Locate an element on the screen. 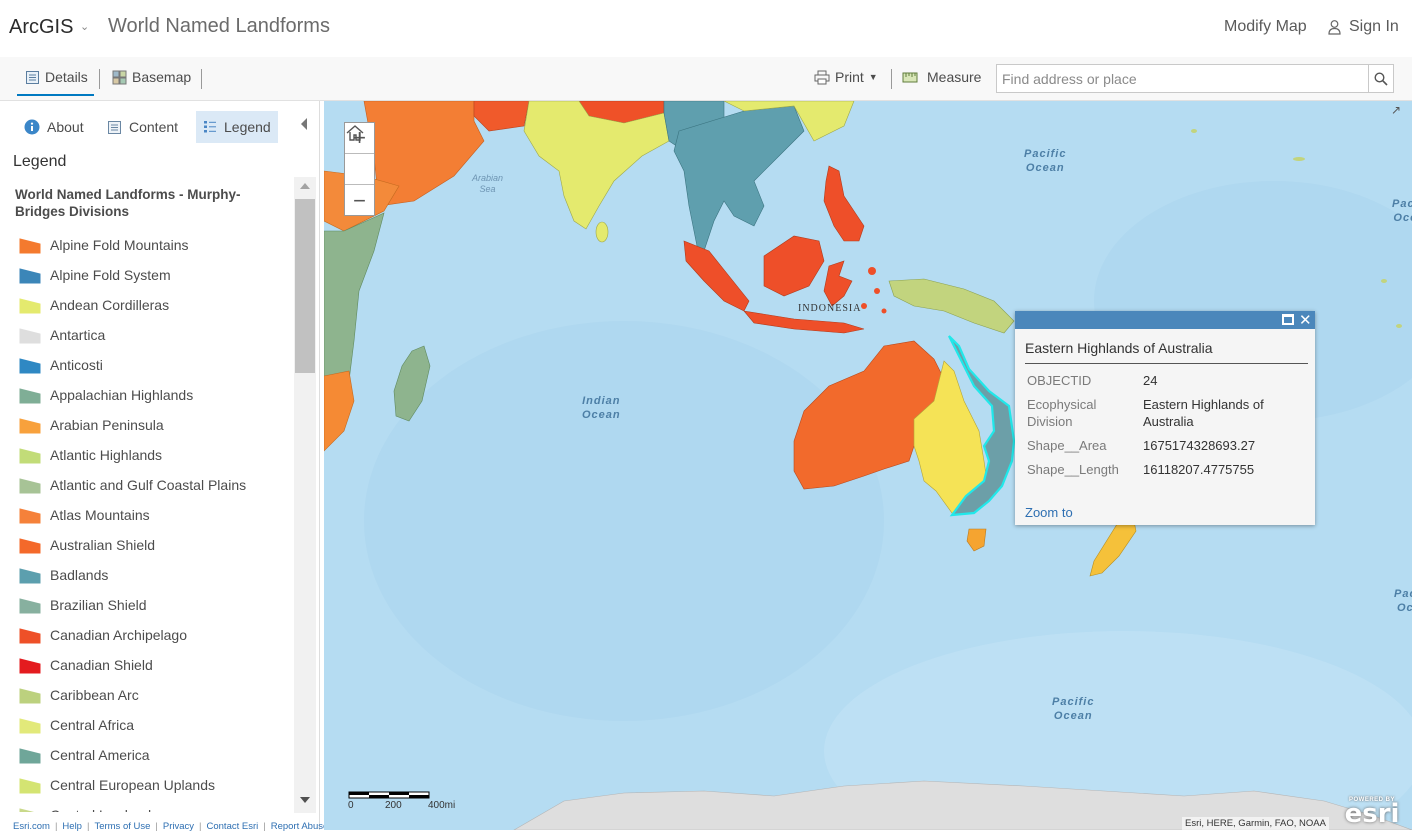 This screenshot has height=832, width=1412. expand-icon: ↗ is located at coordinates (1396, 110).